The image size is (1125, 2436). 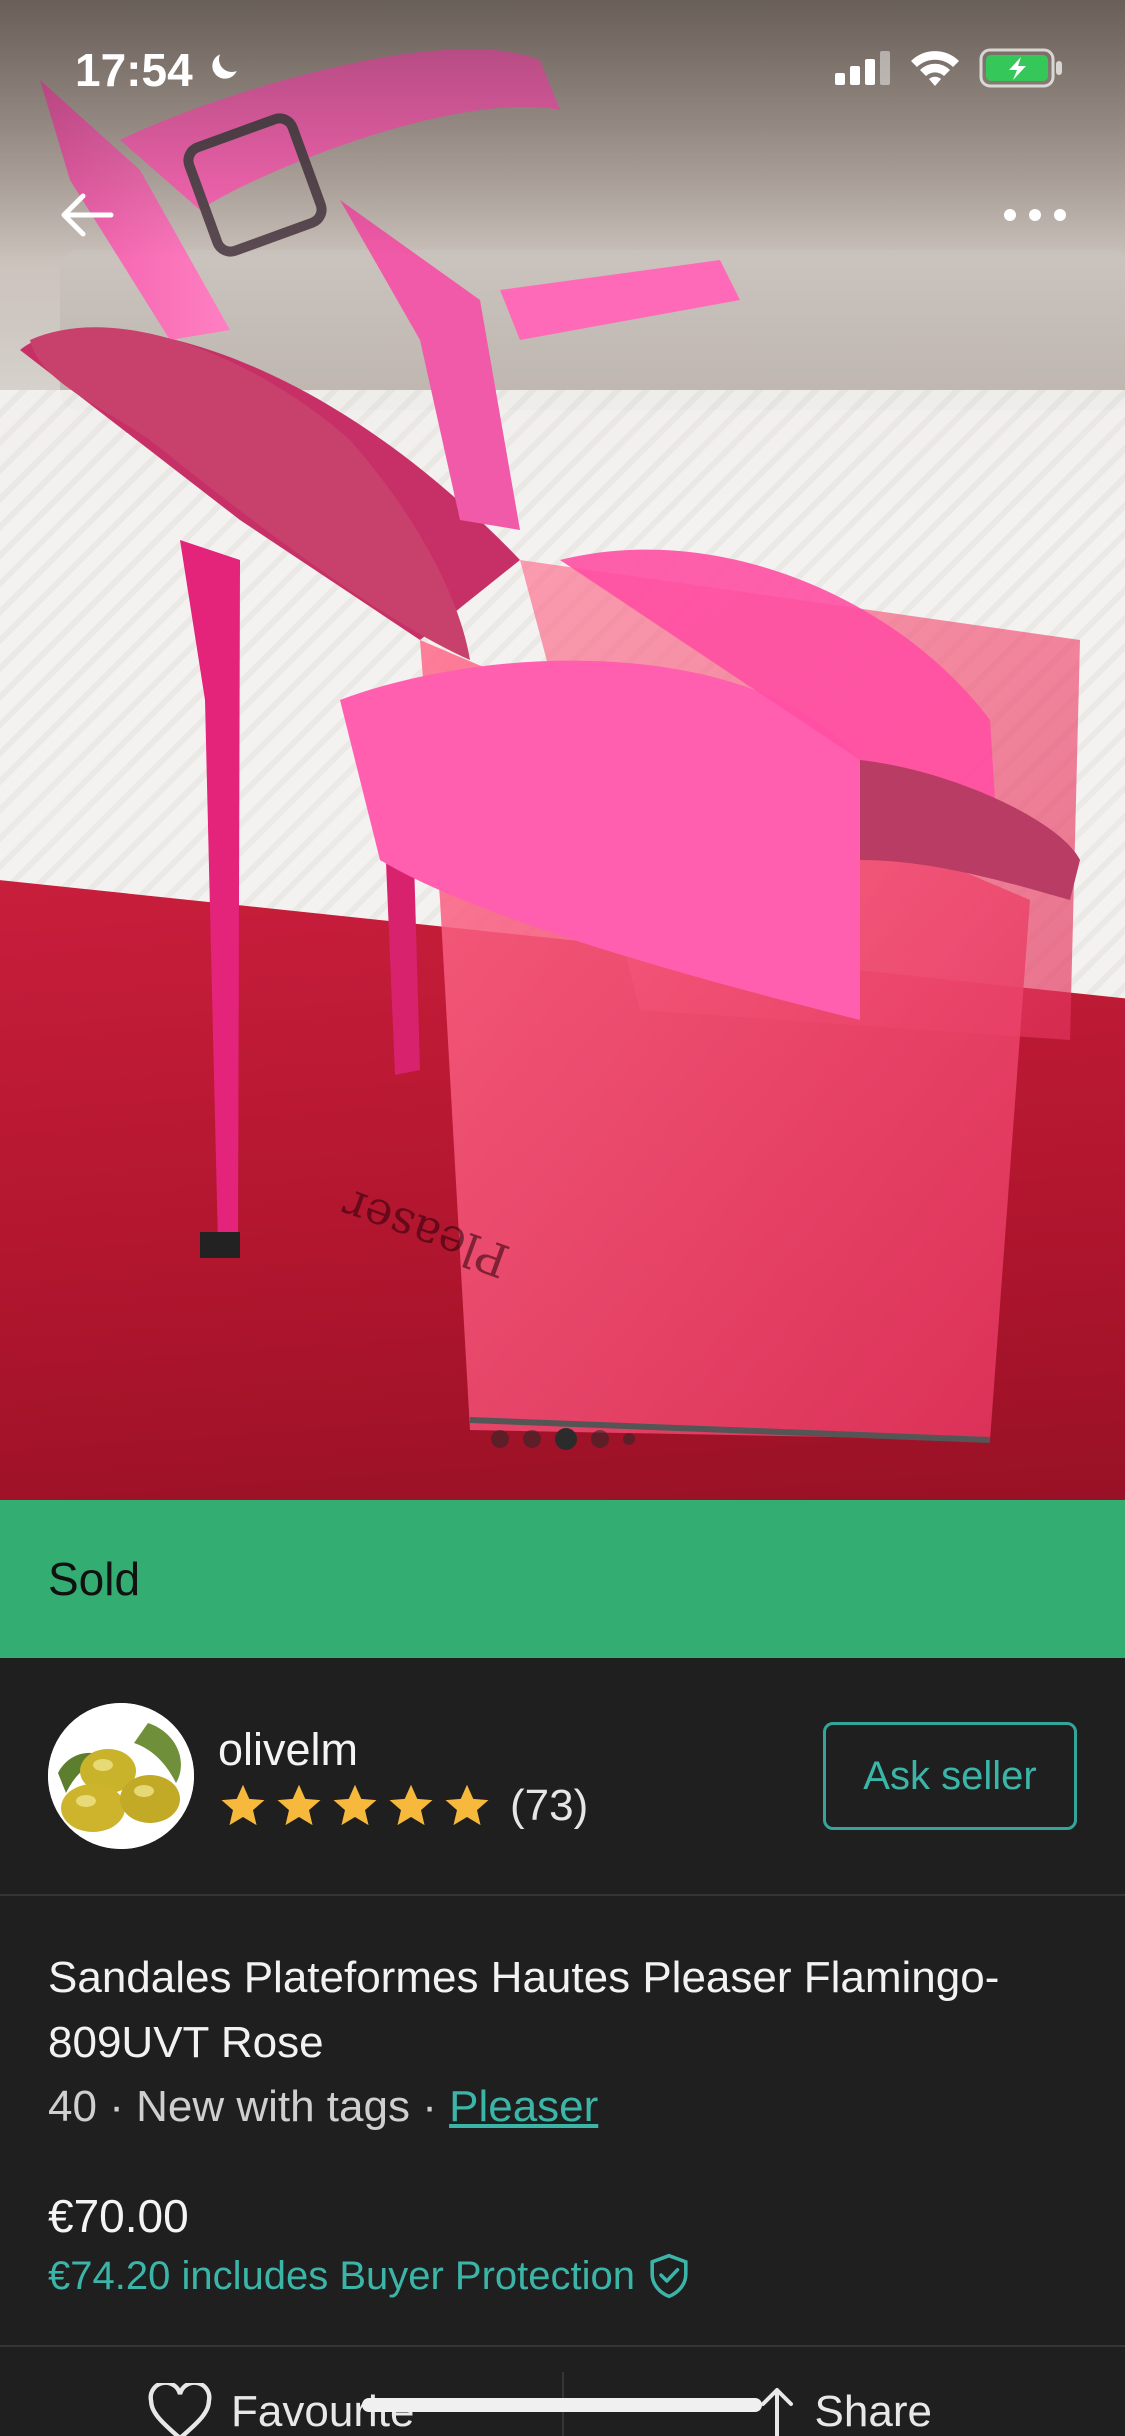 I want to click on sold-banner: Sold, so click(x=562, y=1579).